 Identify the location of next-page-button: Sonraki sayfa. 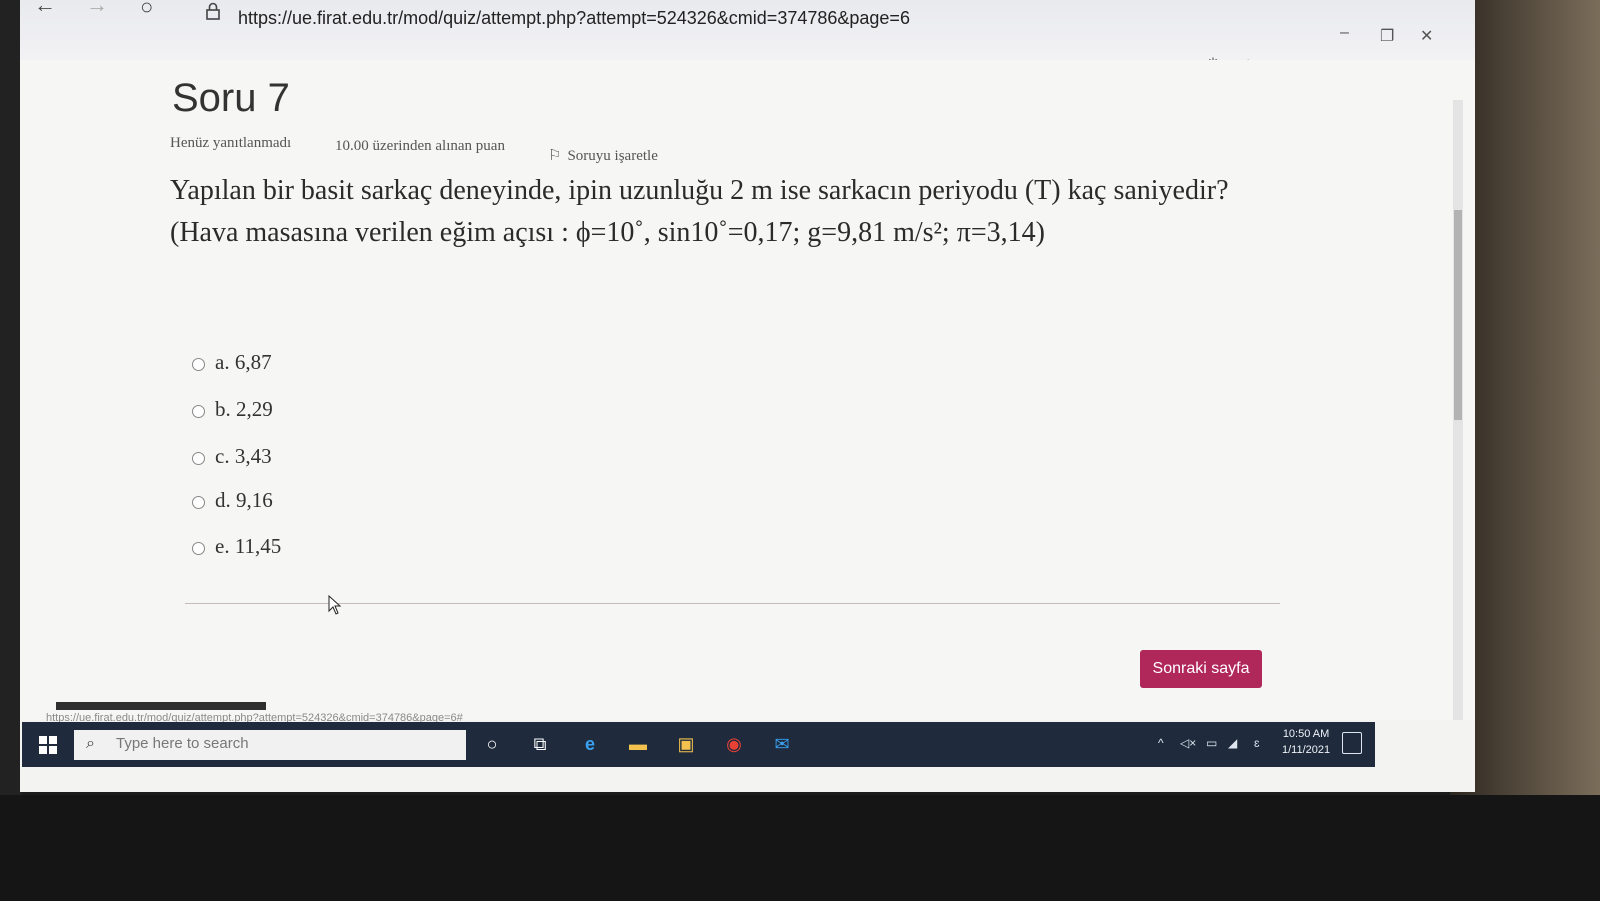
(1201, 669).